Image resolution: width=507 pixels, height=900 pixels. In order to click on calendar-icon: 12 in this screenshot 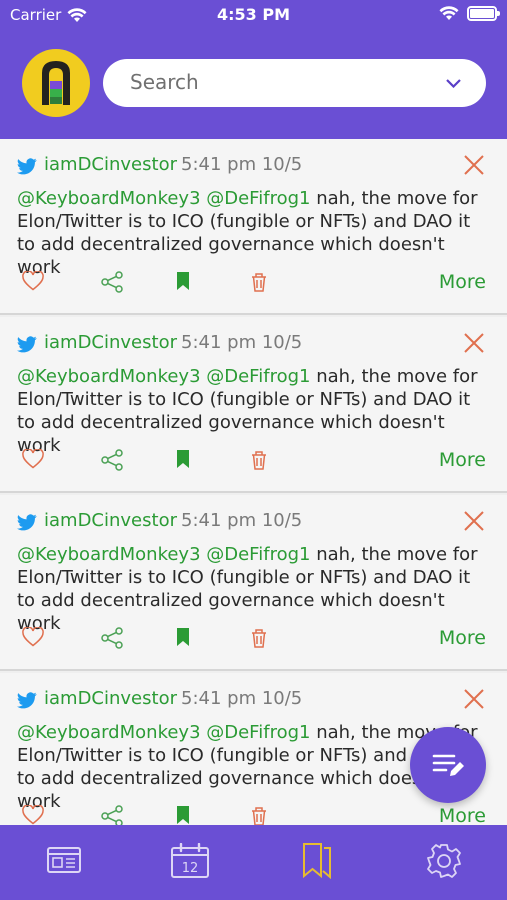, I will do `click(190, 860)`.